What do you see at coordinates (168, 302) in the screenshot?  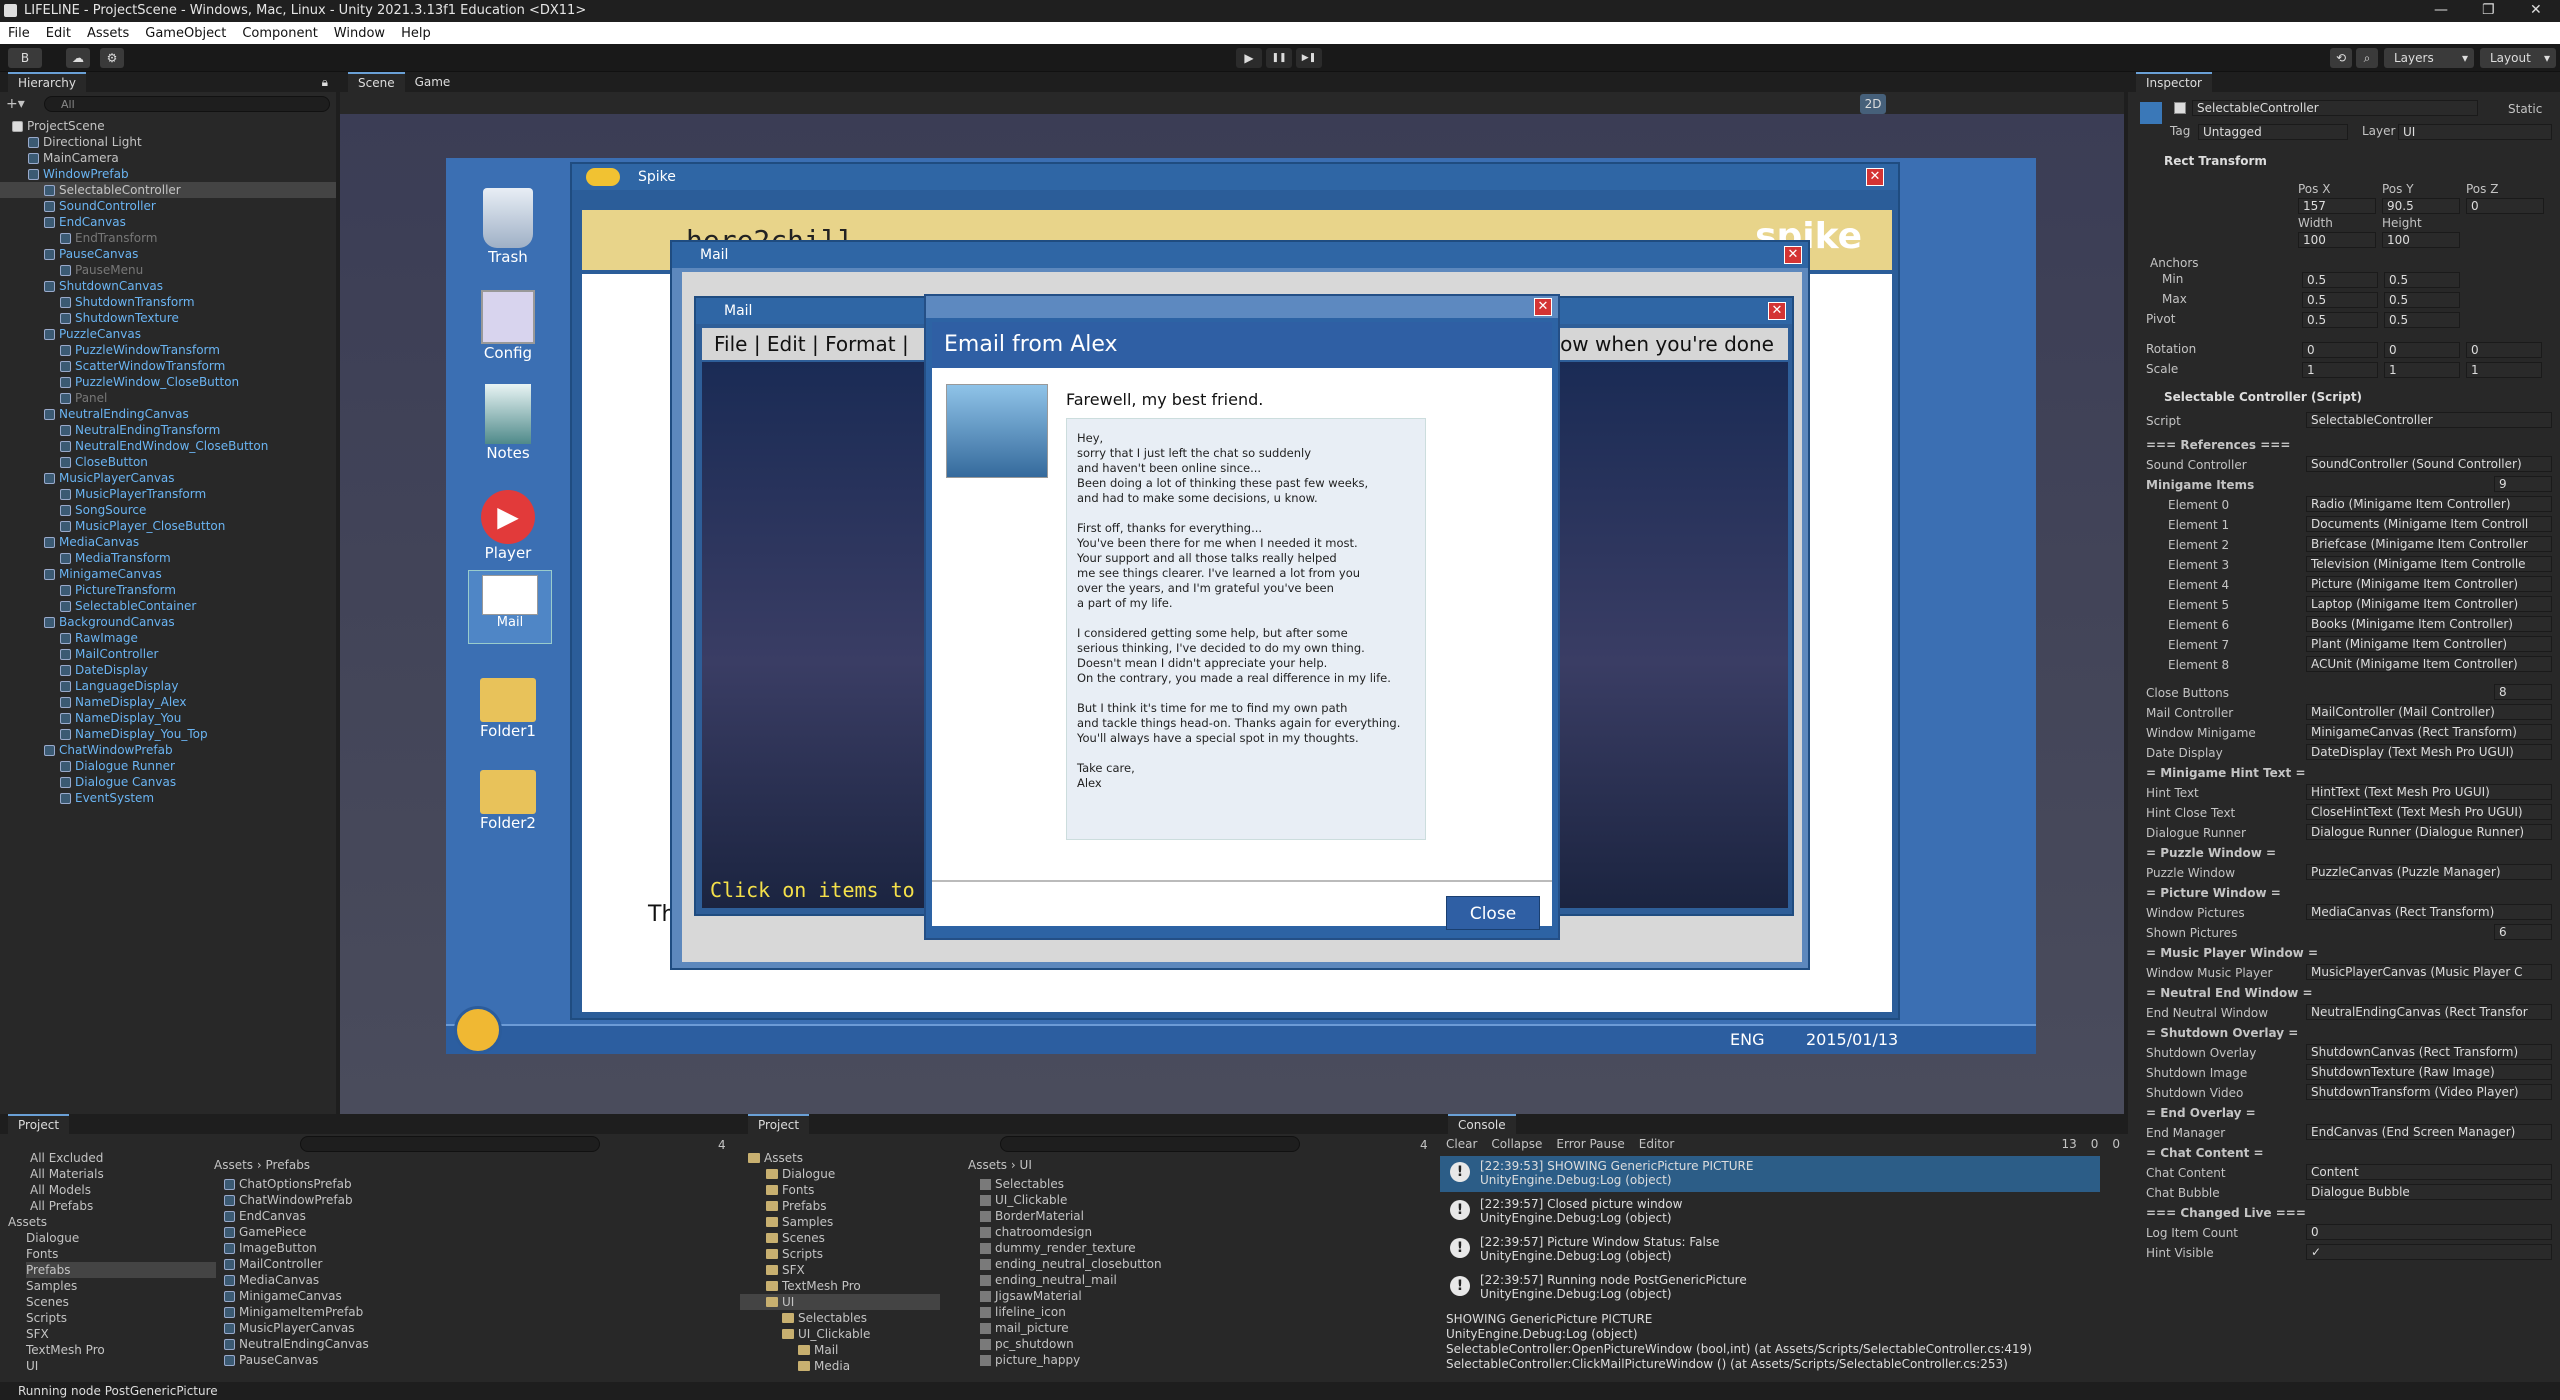 I see `hierarchy-item: ShutdownTransform` at bounding box center [168, 302].